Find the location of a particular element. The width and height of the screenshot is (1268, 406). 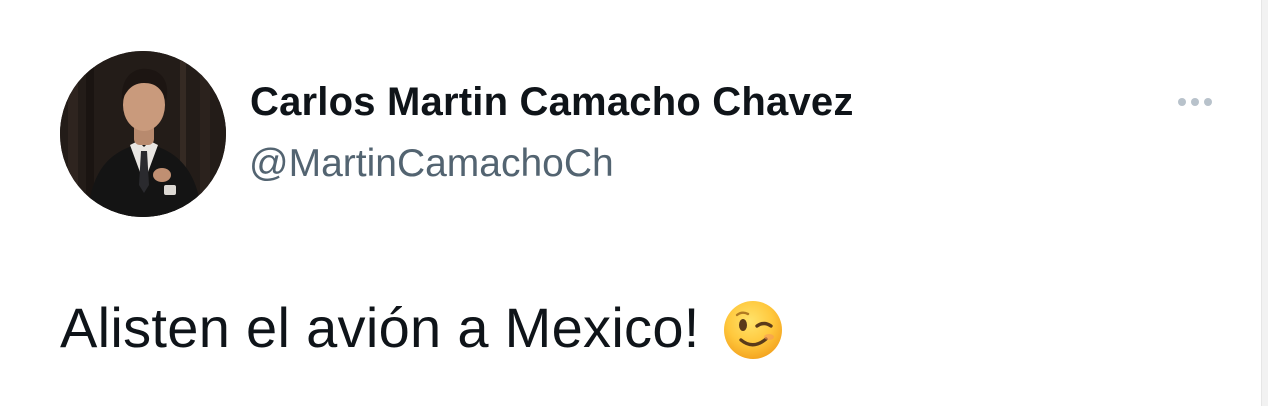

display-name: Carlos Martin Camacho Chavez is located at coordinates (552, 102).